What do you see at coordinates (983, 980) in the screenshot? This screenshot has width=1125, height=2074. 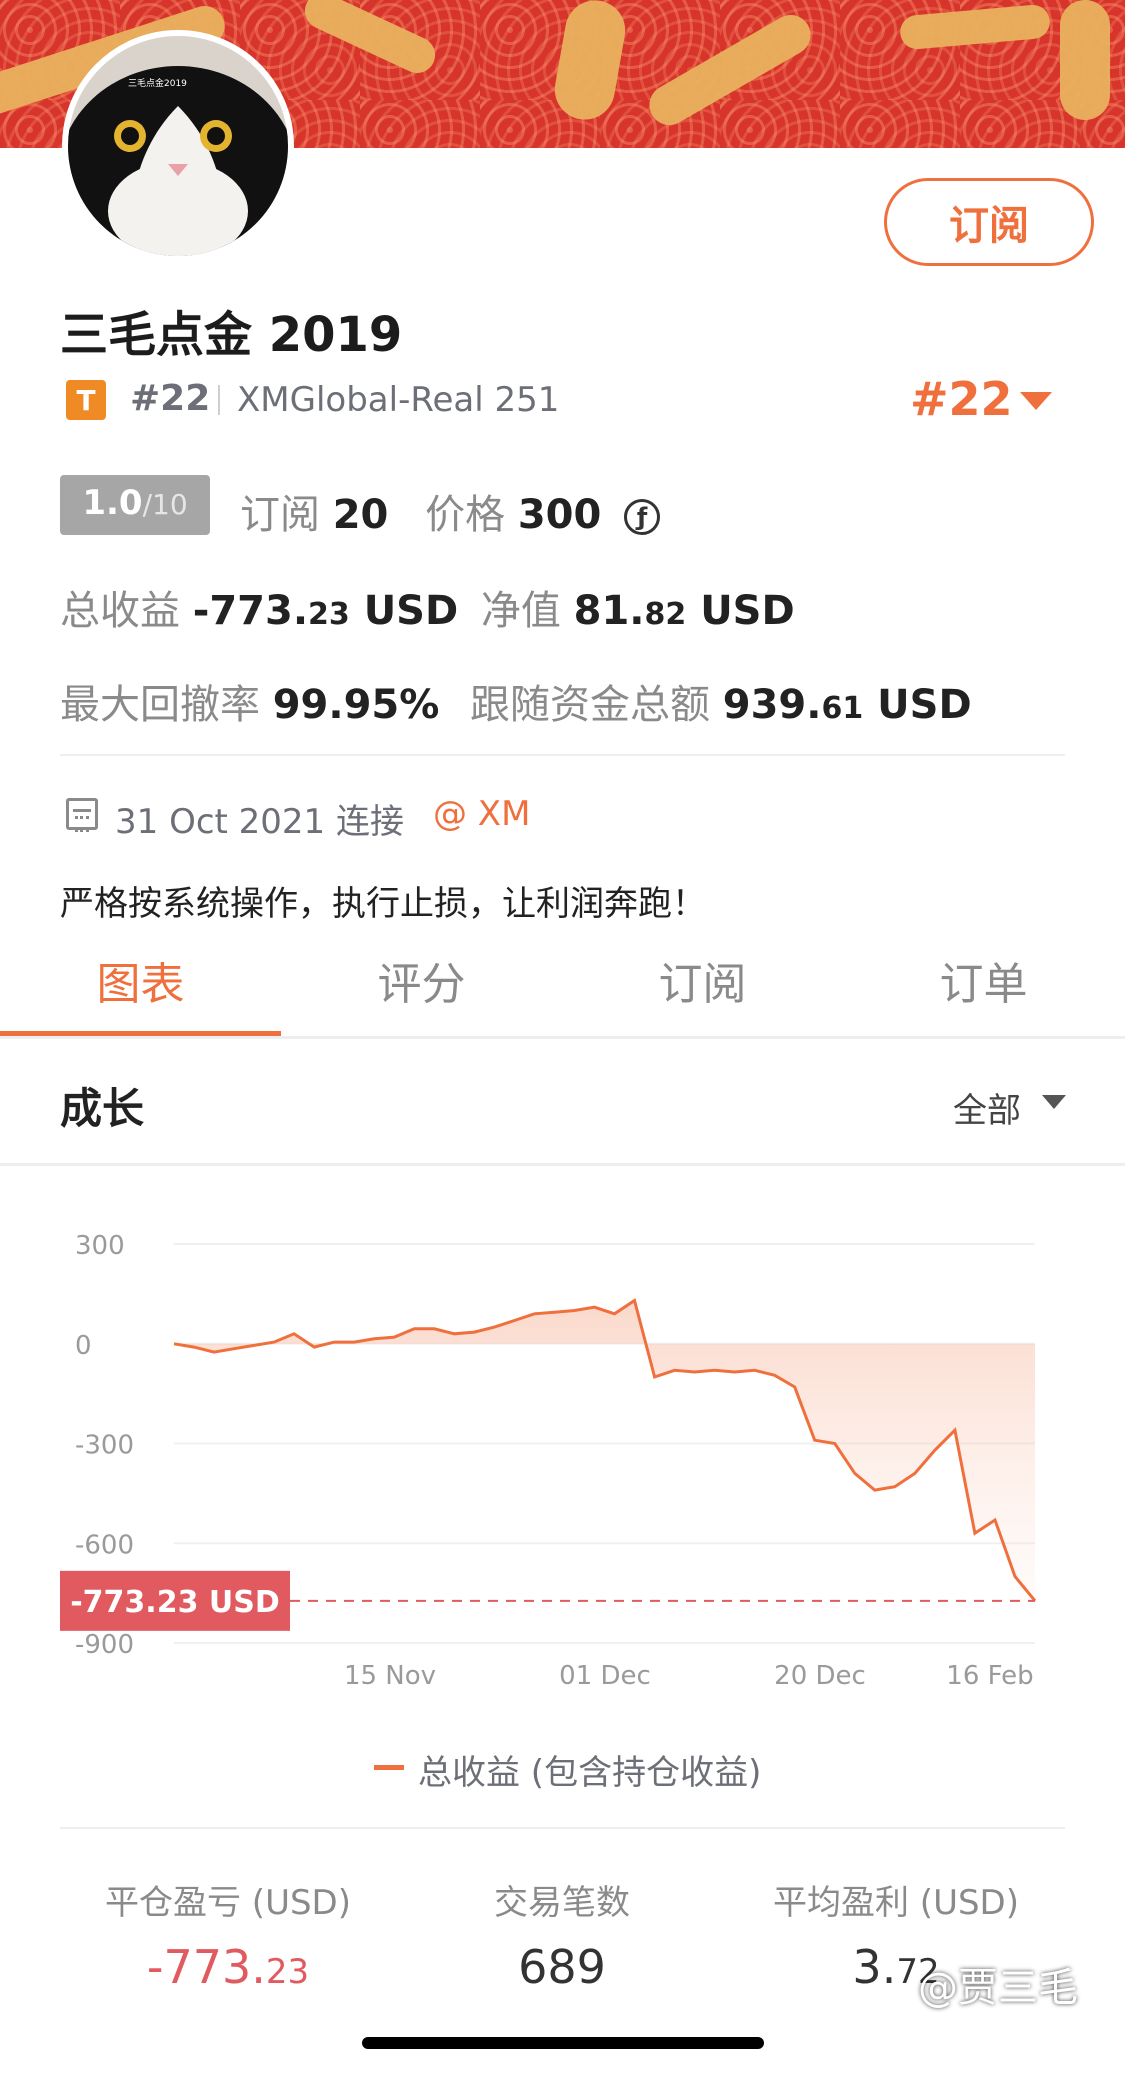 I see `tab-orders: 订单` at bounding box center [983, 980].